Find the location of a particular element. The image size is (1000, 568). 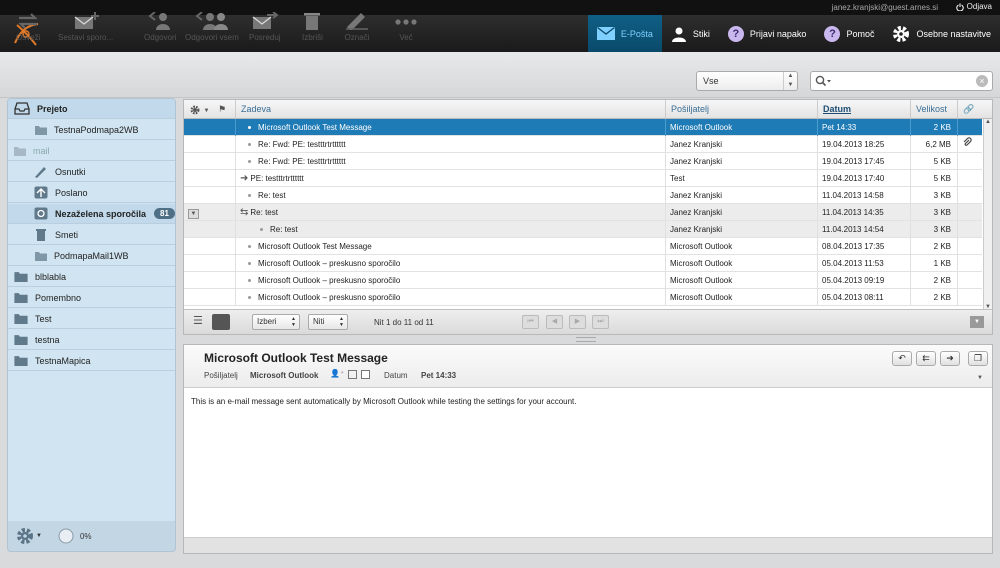

thread-collapse-icon: ▼ is located at coordinates (193, 214).